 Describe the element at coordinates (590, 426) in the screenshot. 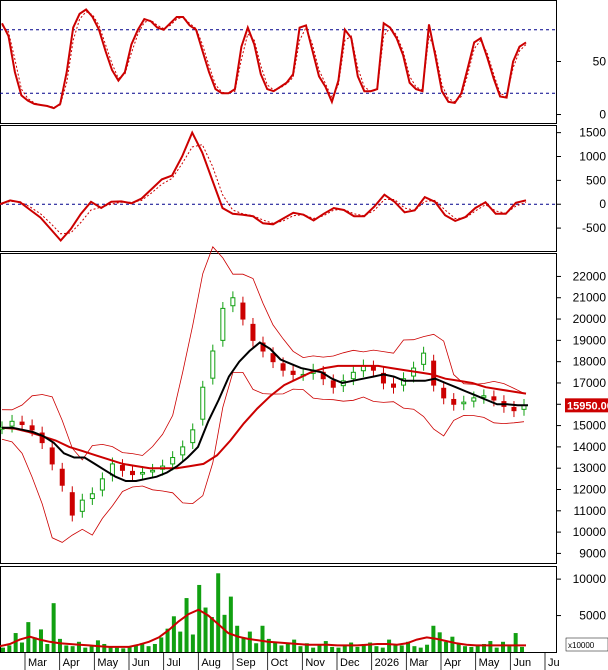

I see `price-tick-label: 15000` at that location.